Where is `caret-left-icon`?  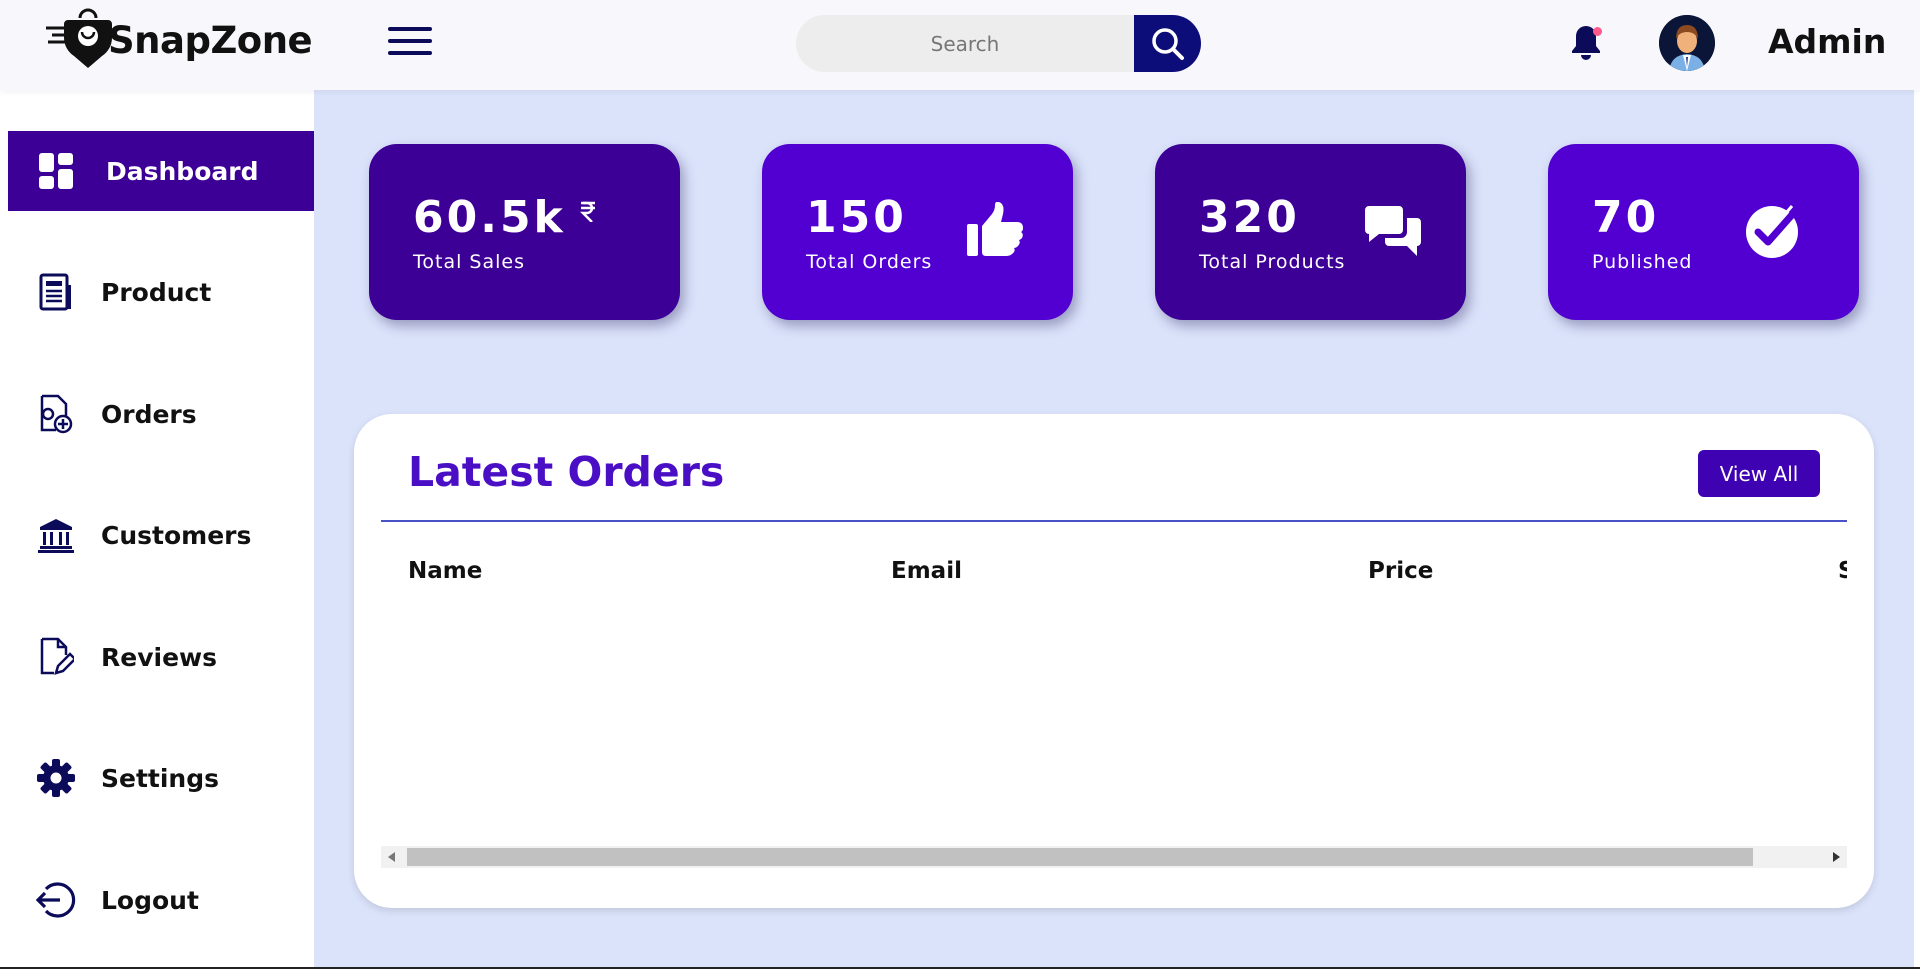
caret-left-icon is located at coordinates (391, 857).